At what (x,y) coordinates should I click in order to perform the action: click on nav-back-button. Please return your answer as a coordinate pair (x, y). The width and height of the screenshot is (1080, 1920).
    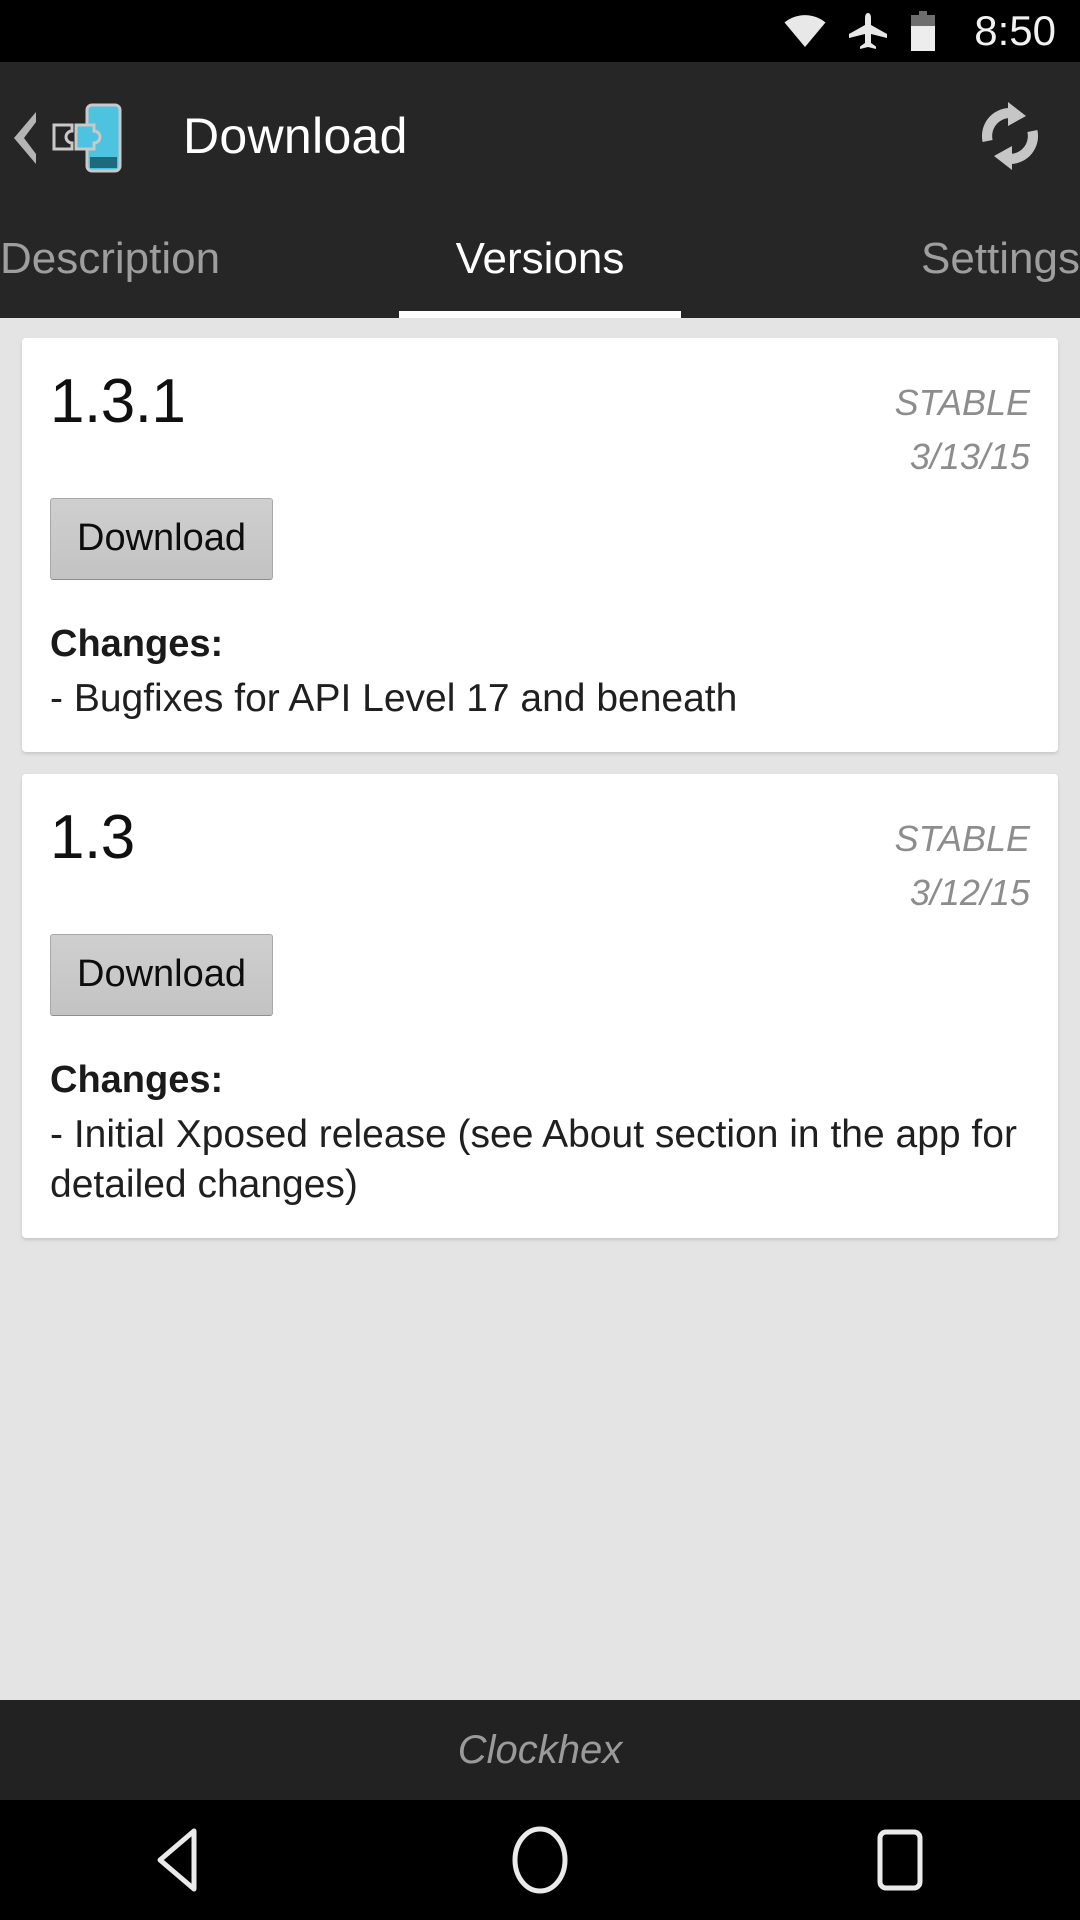
    Looking at the image, I should click on (180, 1860).